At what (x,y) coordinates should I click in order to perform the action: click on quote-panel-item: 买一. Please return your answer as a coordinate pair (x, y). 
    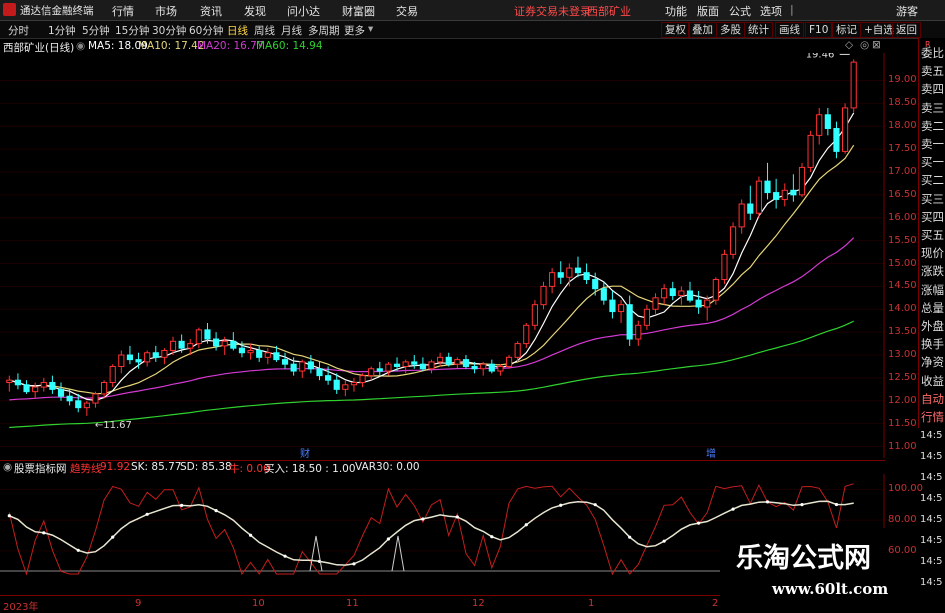
    Looking at the image, I should click on (932, 162).